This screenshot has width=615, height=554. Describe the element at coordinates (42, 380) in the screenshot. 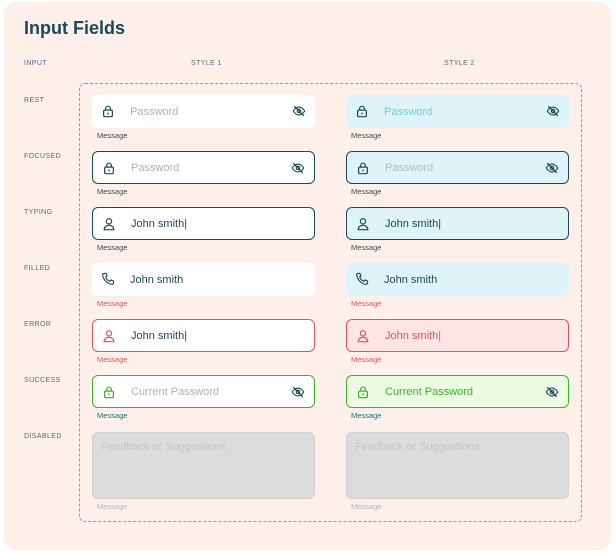

I see `row-label-success: SUCCESS` at that location.